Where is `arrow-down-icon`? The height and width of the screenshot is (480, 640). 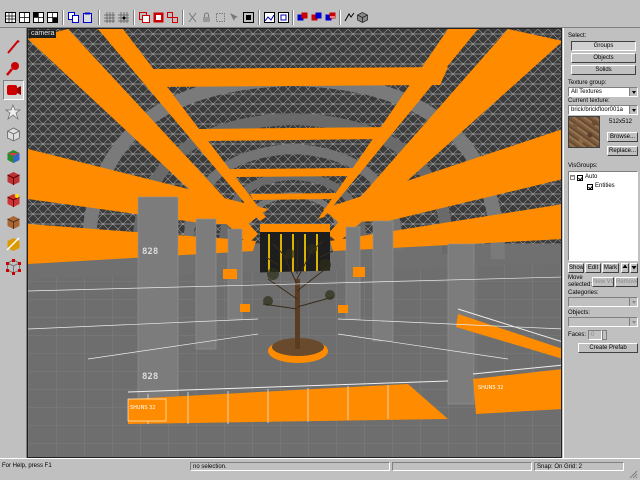
arrow-down-icon is located at coordinates (634, 268).